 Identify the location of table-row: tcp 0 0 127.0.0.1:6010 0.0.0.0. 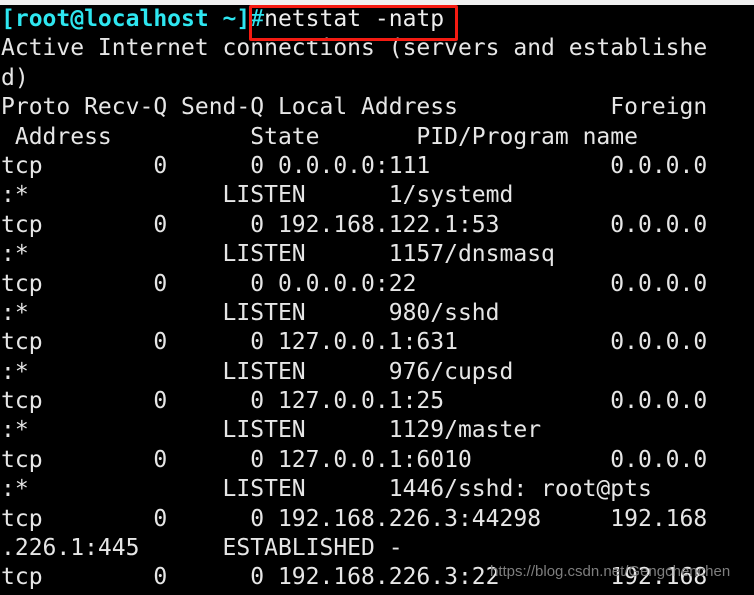
(354, 459).